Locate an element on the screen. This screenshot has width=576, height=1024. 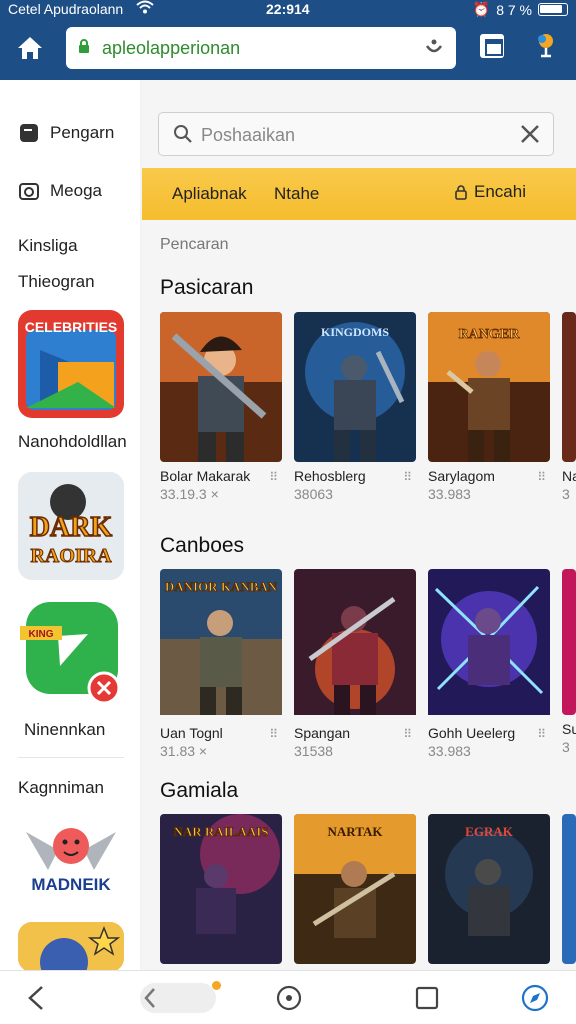
extension-button is located at coordinates (546, 46).